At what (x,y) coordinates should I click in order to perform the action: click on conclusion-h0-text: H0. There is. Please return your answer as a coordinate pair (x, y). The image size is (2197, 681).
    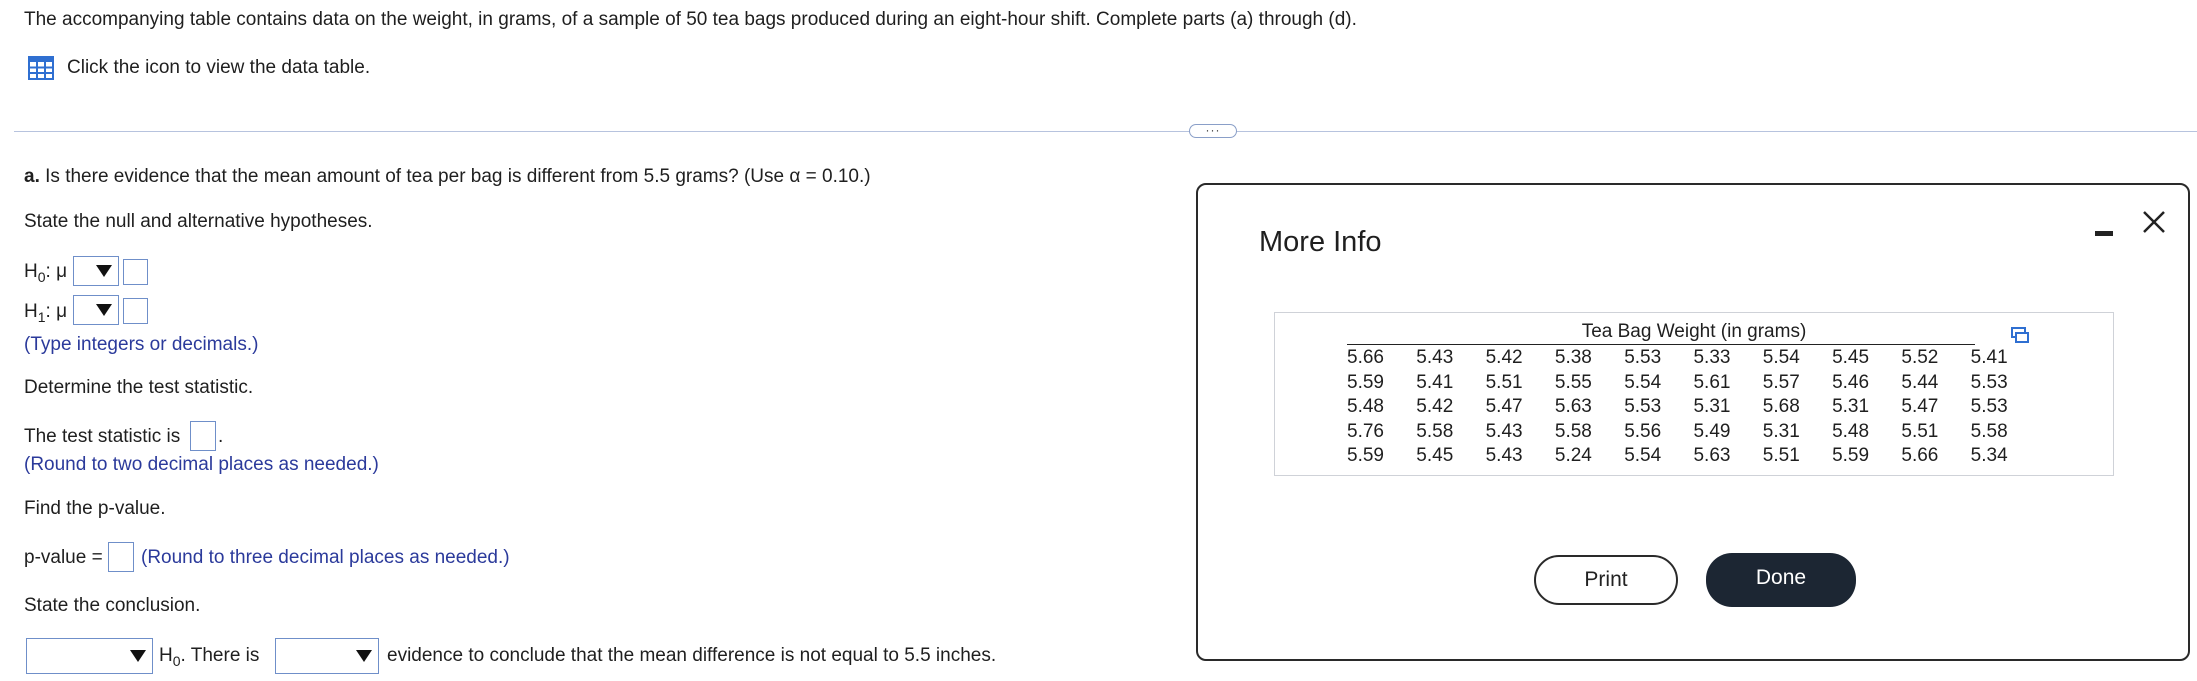
    Looking at the image, I should click on (209, 657).